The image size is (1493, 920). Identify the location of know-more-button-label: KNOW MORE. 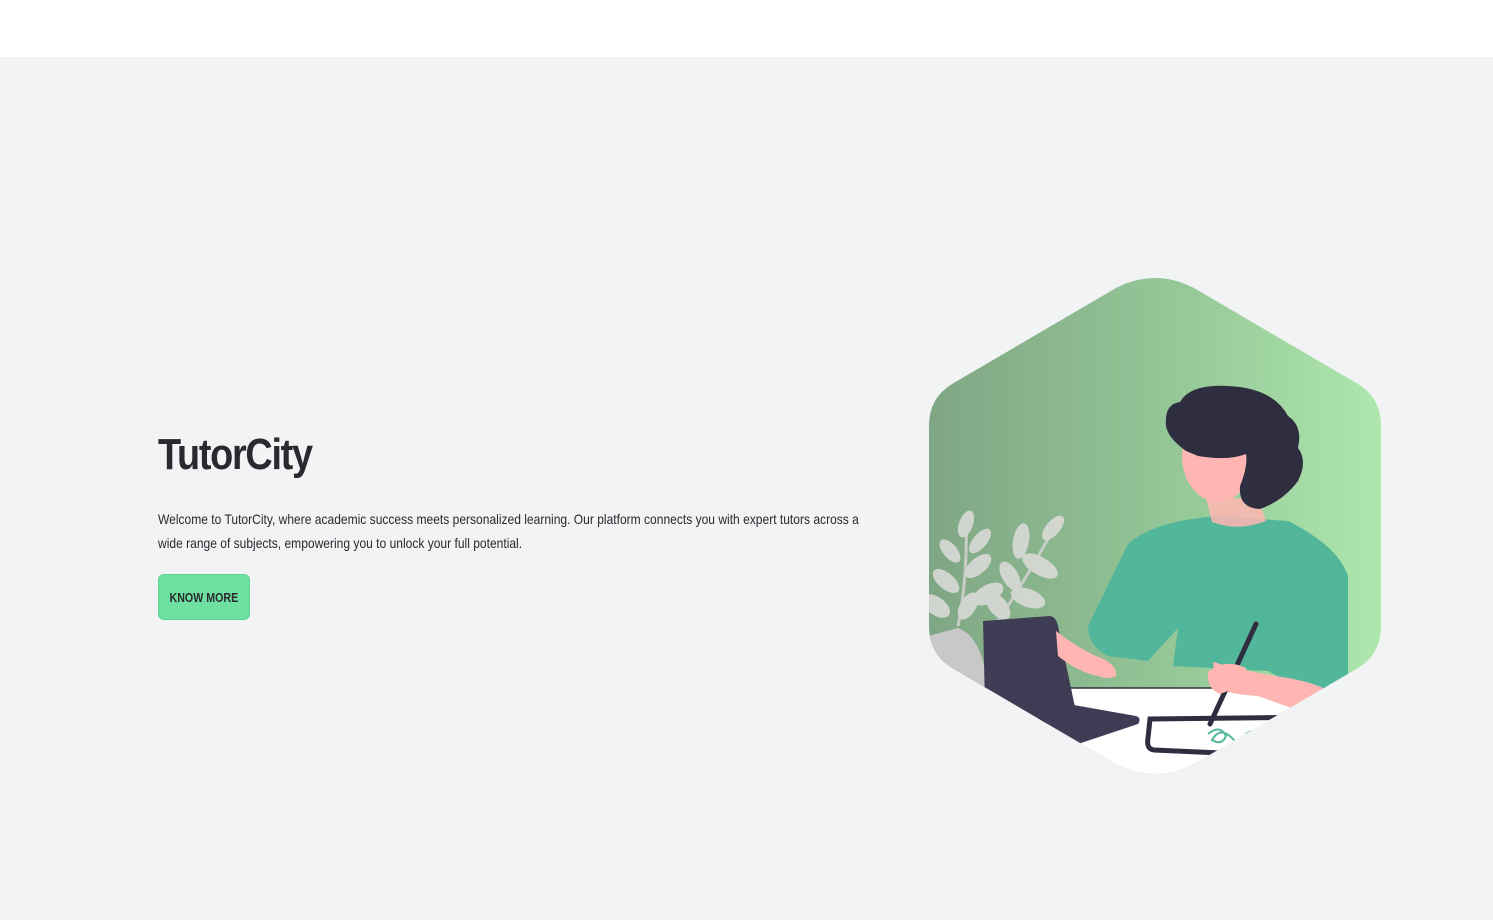
(204, 597).